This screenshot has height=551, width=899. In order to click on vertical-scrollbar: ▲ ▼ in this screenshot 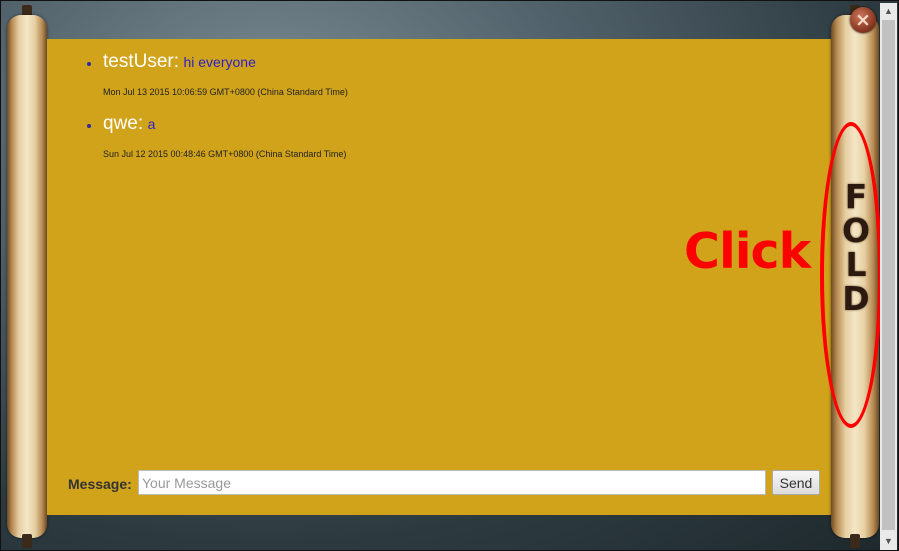, I will do `click(888, 276)`.